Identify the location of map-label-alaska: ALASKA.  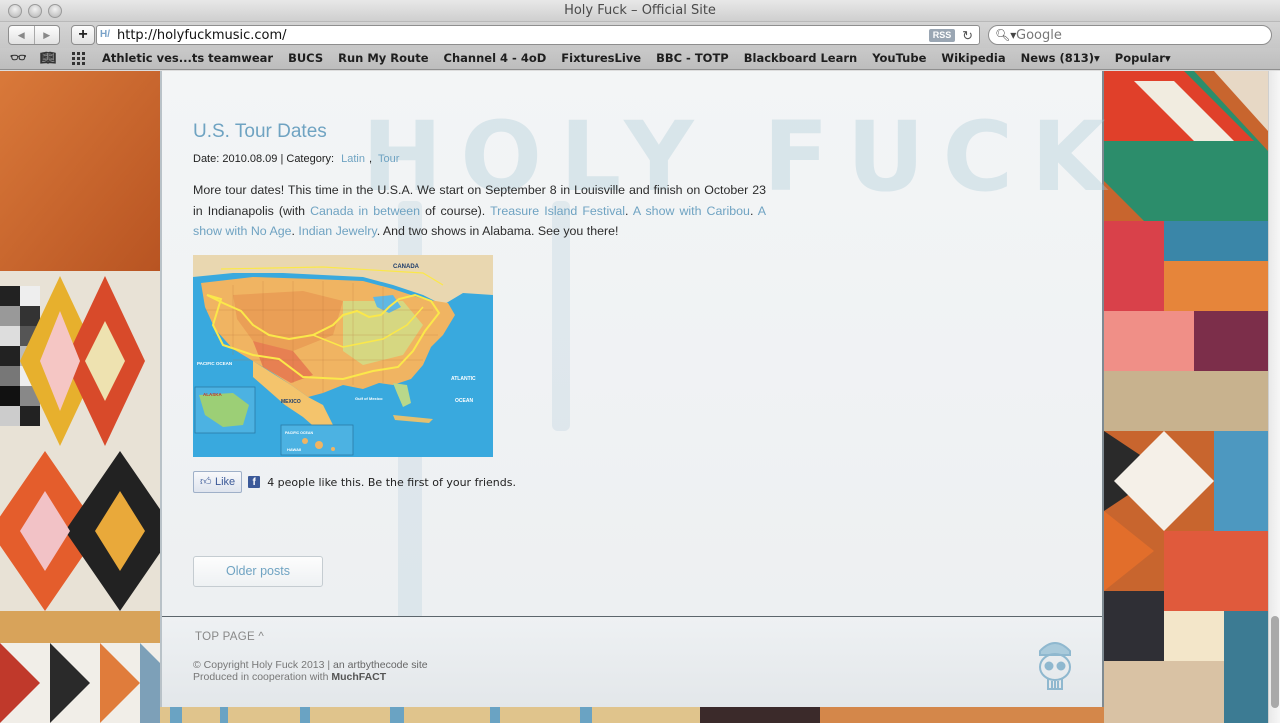
(212, 394).